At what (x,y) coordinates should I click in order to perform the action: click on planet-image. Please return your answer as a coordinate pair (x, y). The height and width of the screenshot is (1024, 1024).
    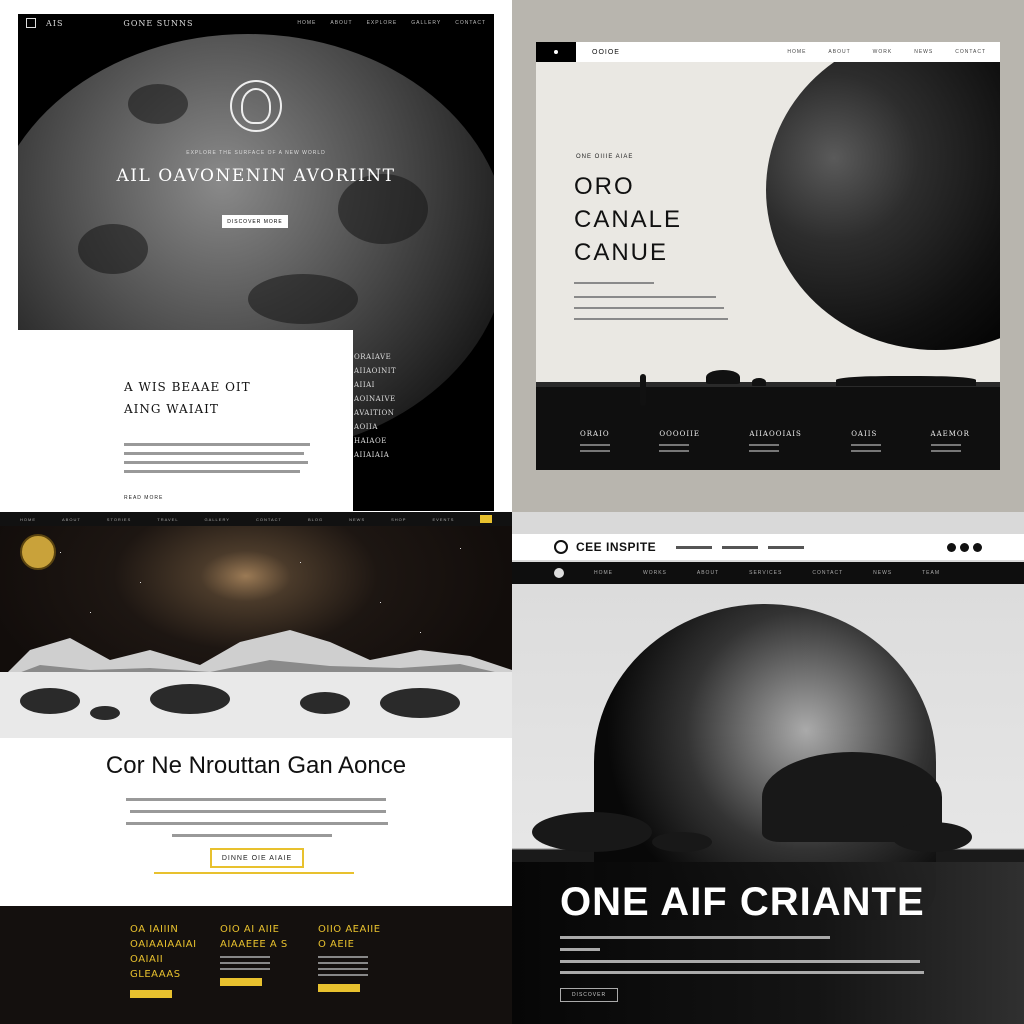
    Looking at the image, I should click on (883, 196).